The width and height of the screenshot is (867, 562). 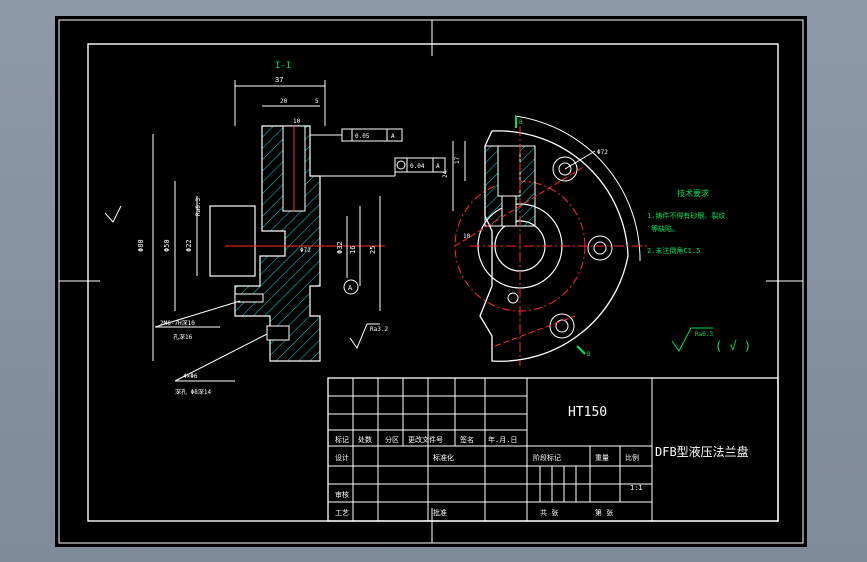 What do you see at coordinates (457, 160) in the screenshot?
I see `dim-right-h1: 17` at bounding box center [457, 160].